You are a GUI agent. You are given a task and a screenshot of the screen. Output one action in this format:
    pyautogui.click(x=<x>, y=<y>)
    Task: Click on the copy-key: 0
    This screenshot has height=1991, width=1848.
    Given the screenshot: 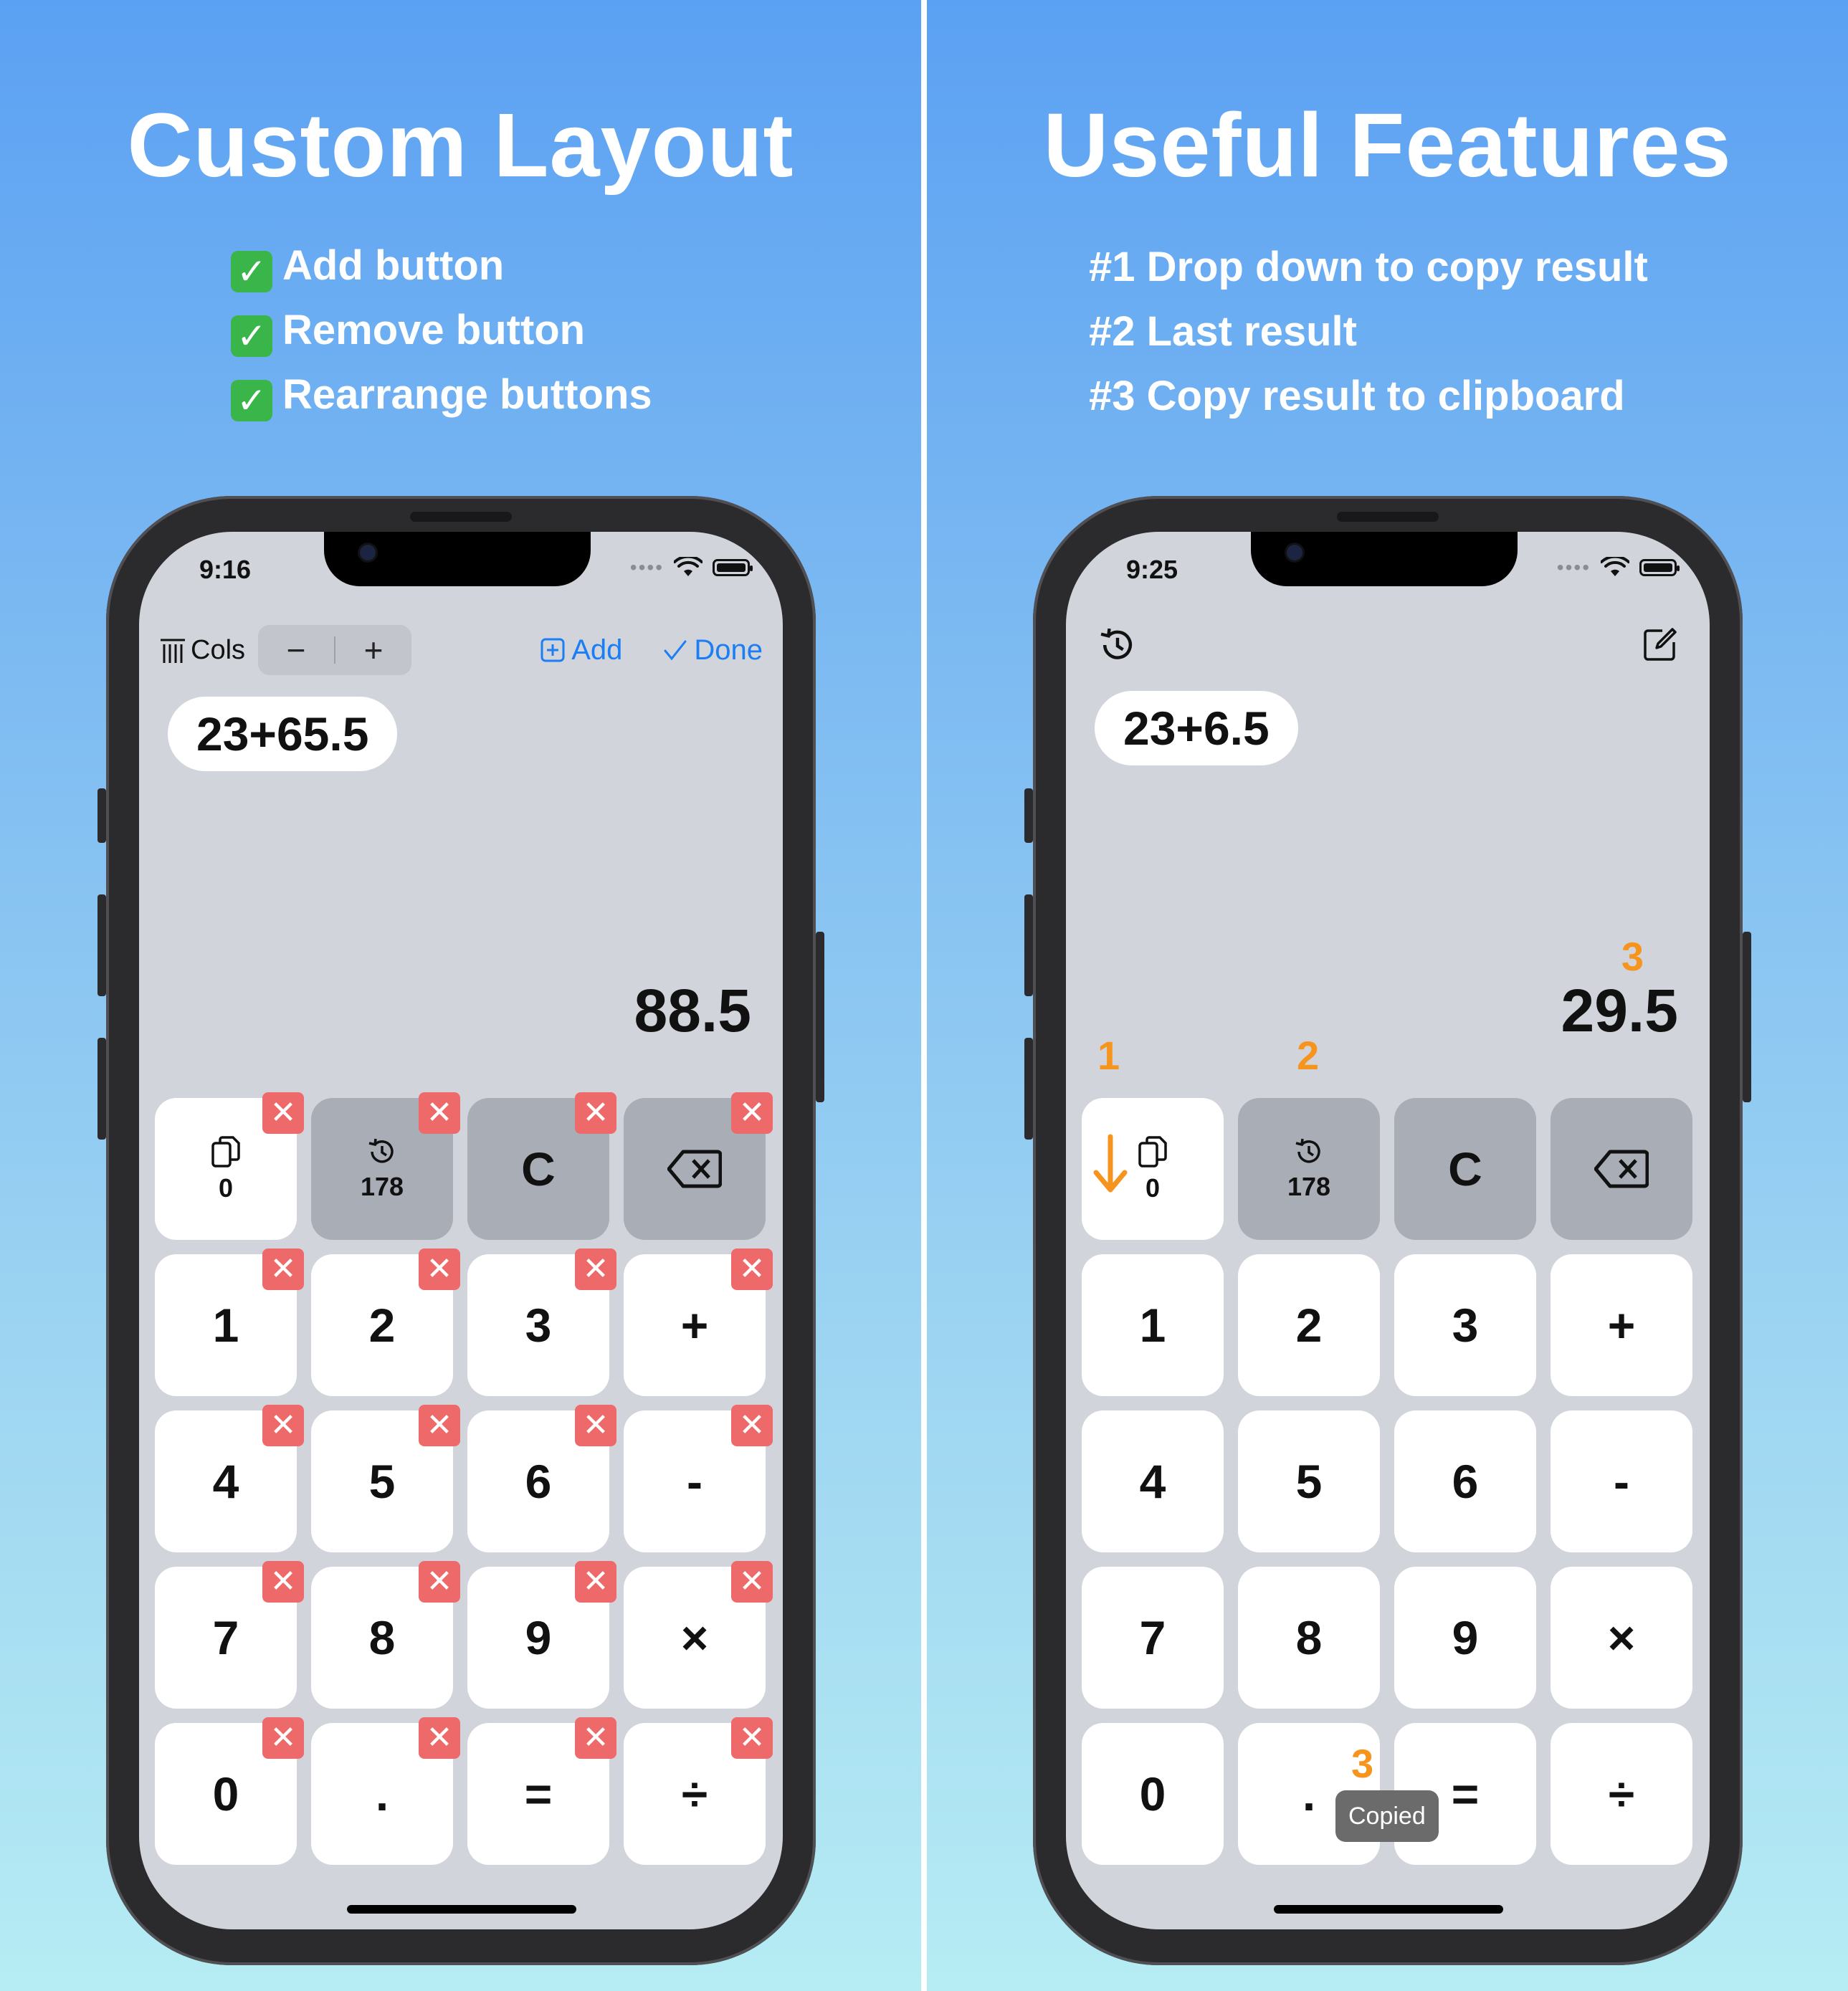 What is the action you would take?
    pyautogui.click(x=1153, y=1169)
    